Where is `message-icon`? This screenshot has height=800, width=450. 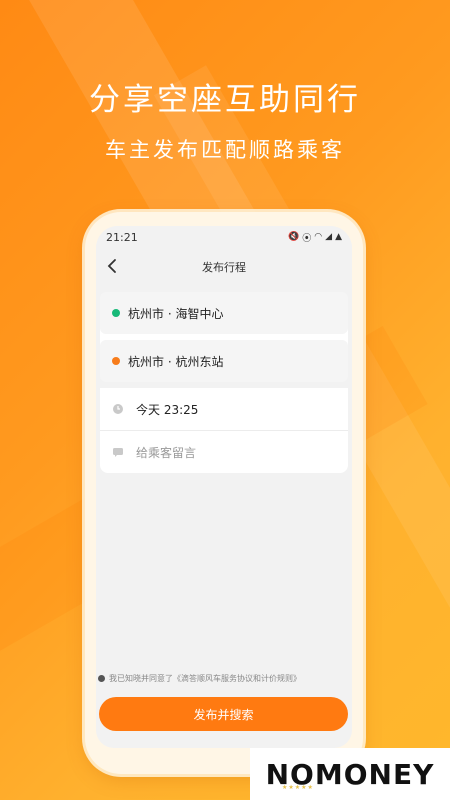 message-icon is located at coordinates (118, 452).